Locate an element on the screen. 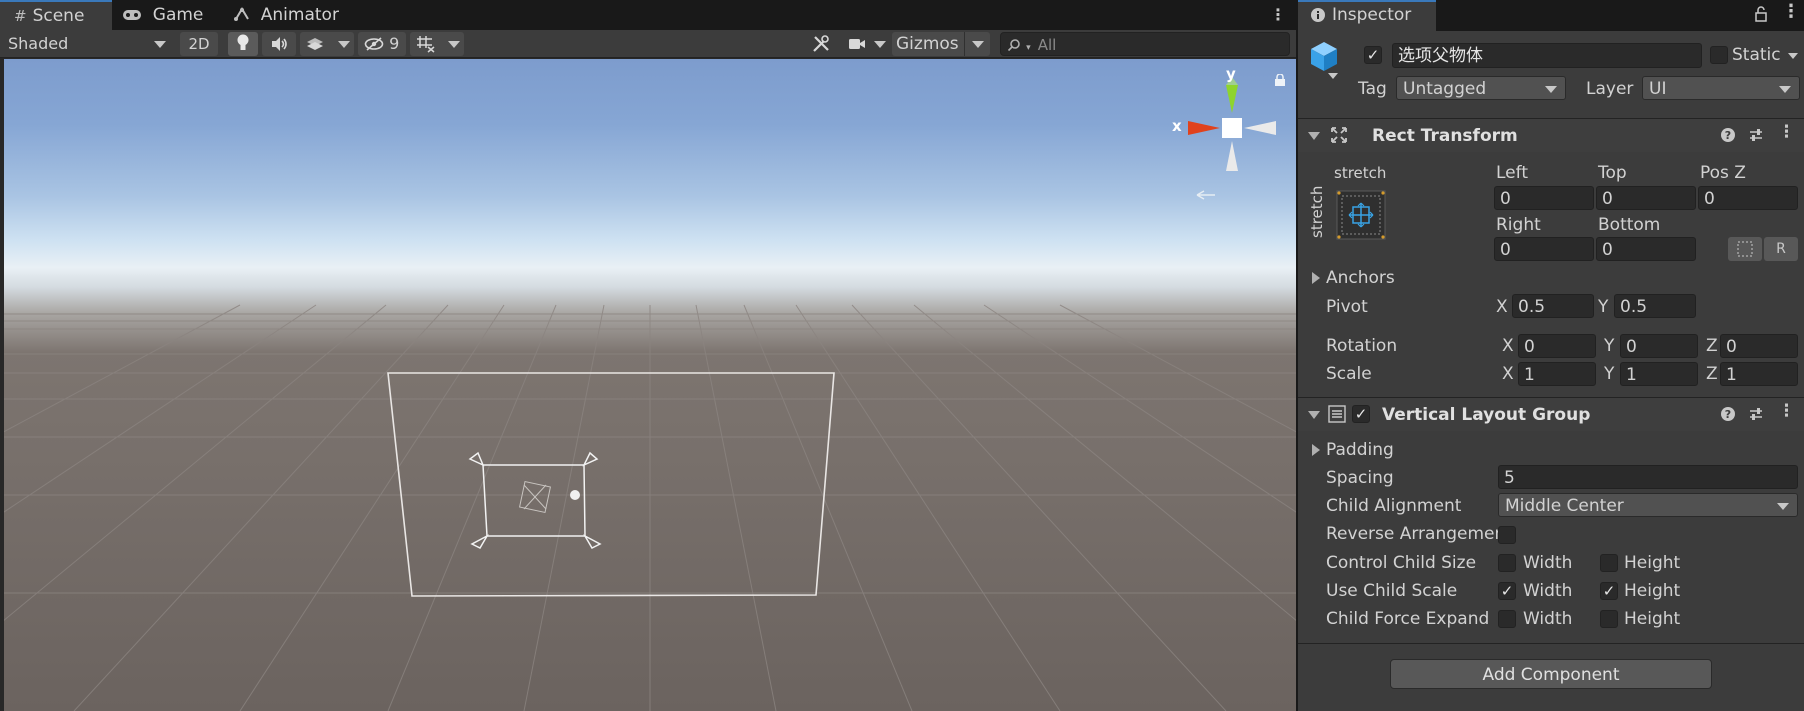  toggle-2d-button: 2D is located at coordinates (199, 44).